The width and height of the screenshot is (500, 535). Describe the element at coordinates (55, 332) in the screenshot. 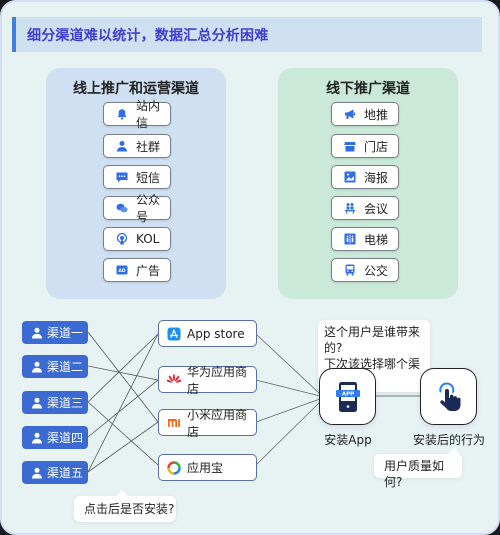

I see `channel-button: 渠道一` at that location.